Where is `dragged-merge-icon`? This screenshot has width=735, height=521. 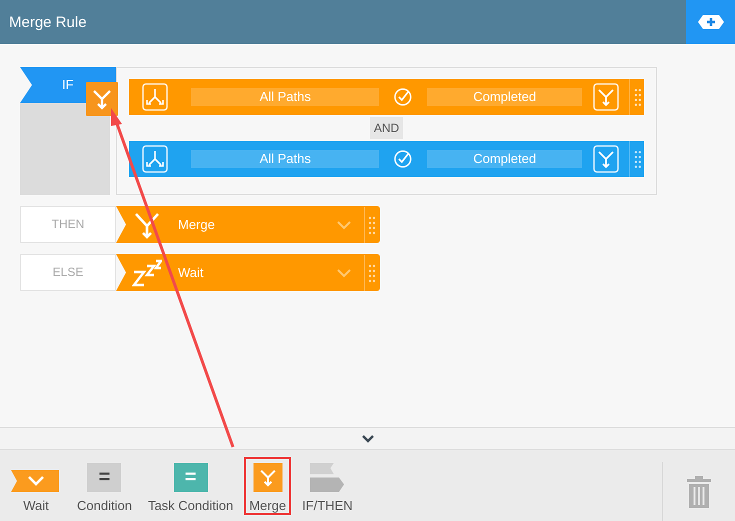 dragged-merge-icon is located at coordinates (102, 99).